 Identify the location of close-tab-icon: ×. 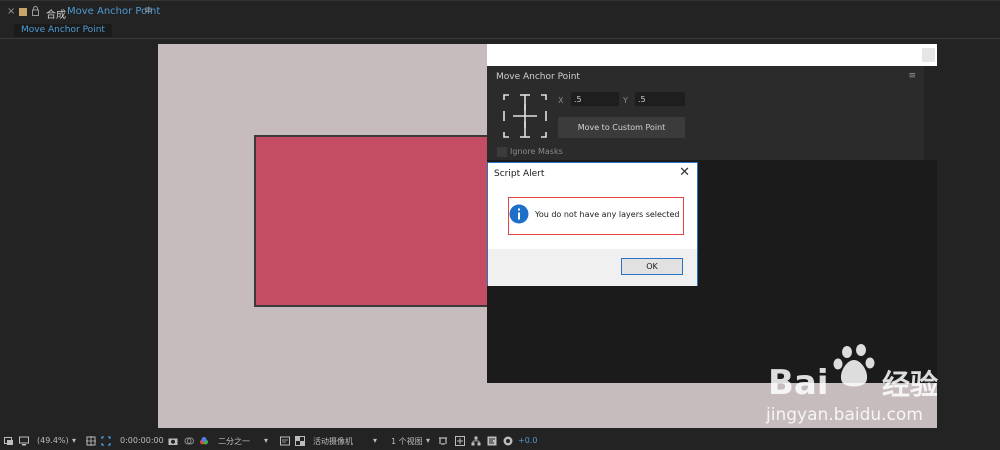
(11, 11).